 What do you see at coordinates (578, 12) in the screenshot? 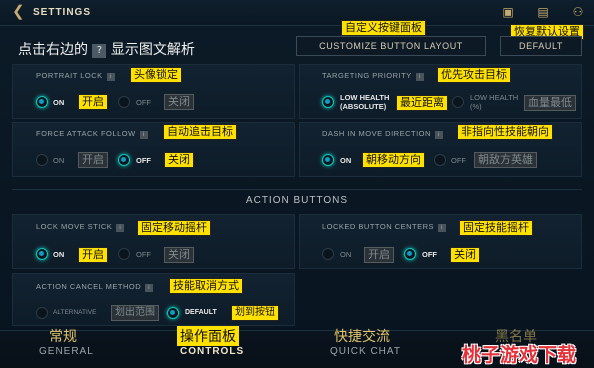
I see `friends-icon: ⚇` at bounding box center [578, 12].